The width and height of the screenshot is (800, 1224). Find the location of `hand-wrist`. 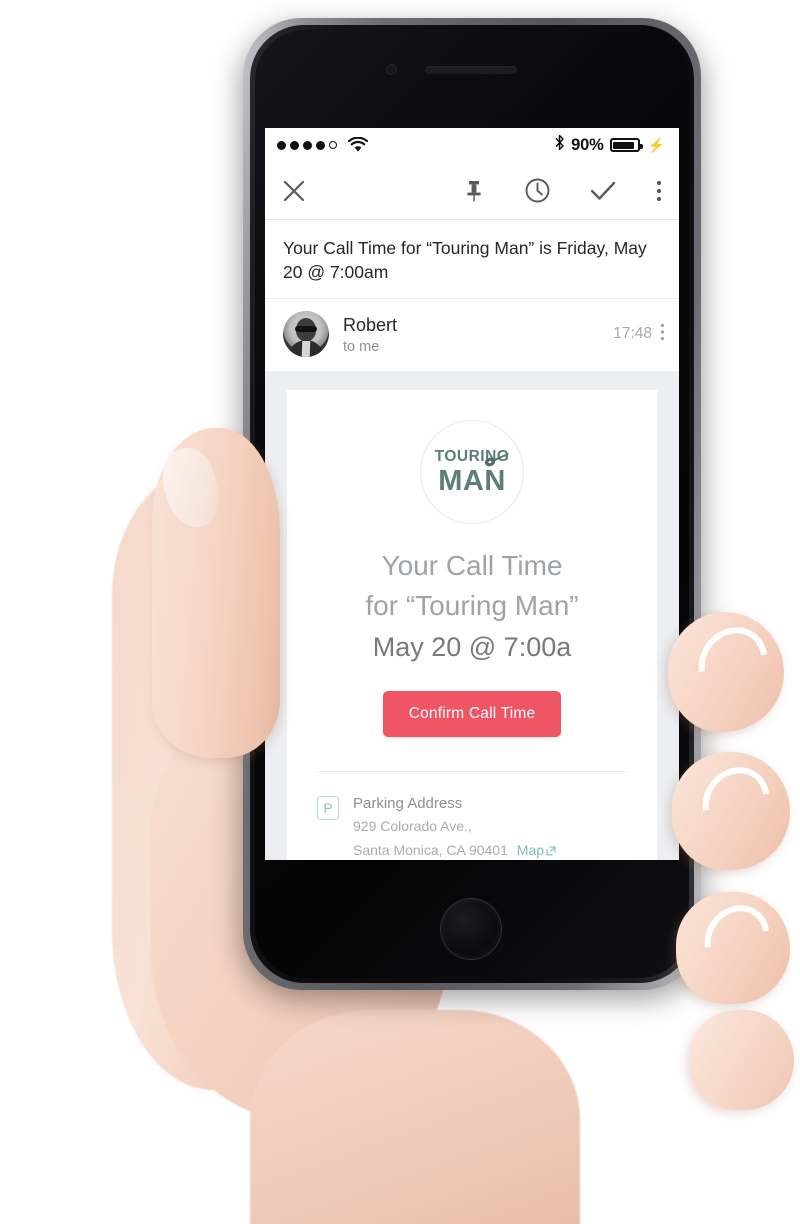

hand-wrist is located at coordinates (415, 1117).